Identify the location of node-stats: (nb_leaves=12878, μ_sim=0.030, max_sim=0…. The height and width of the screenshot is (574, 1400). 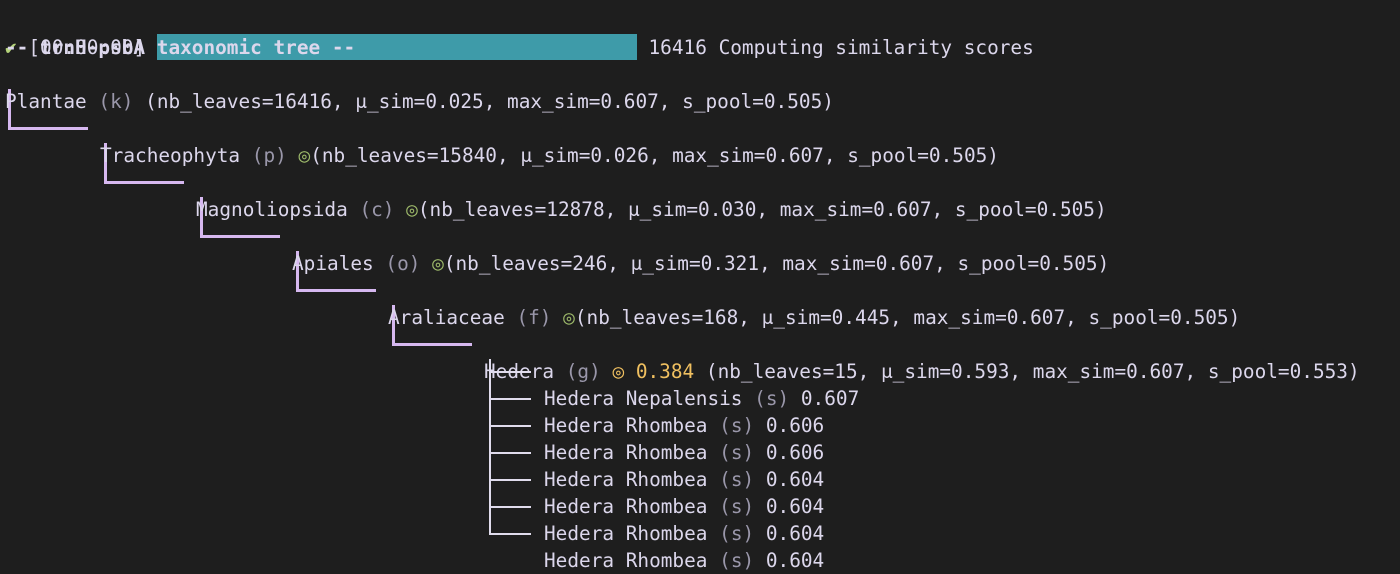
(762, 209).